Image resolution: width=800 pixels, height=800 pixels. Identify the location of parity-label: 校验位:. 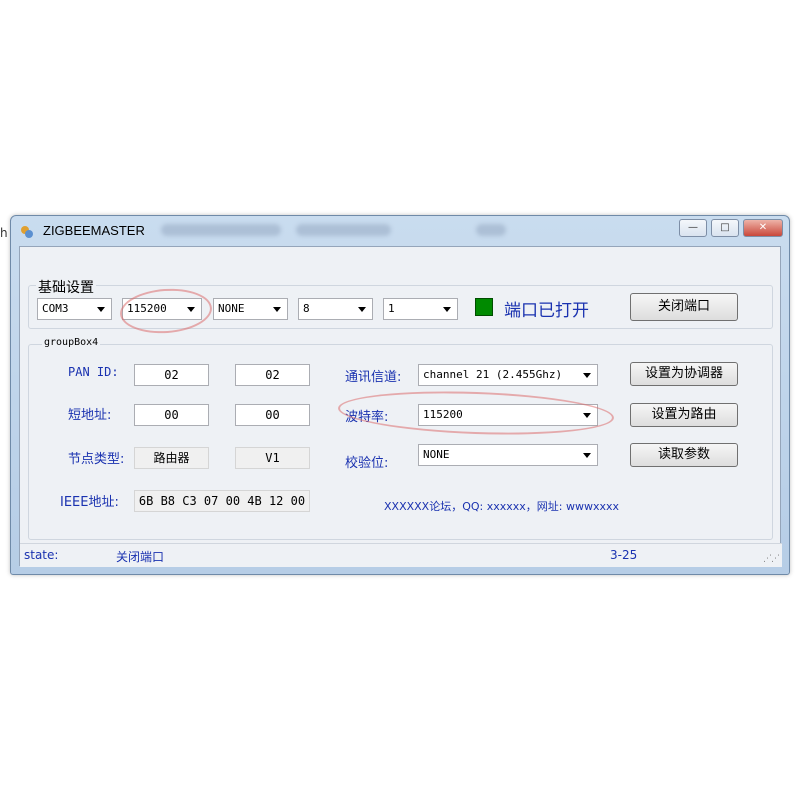
(367, 463).